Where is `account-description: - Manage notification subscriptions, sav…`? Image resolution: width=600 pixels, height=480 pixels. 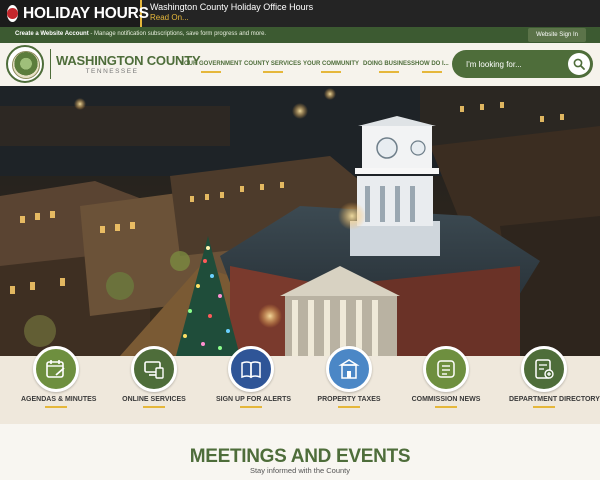 account-description: - Manage notification subscriptions, sav… is located at coordinates (177, 34).